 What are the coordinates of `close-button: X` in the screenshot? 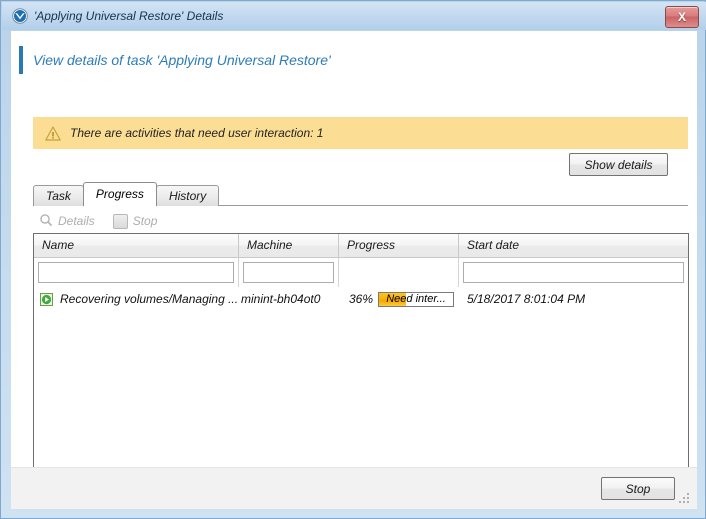 It's located at (682, 17).